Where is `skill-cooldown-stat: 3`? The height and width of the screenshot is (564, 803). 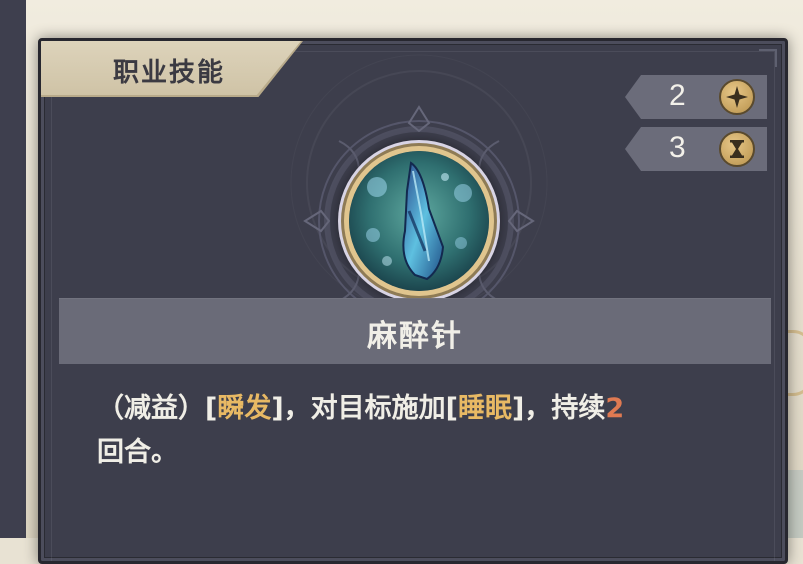
skill-cooldown-stat: 3 is located at coordinates (696, 149).